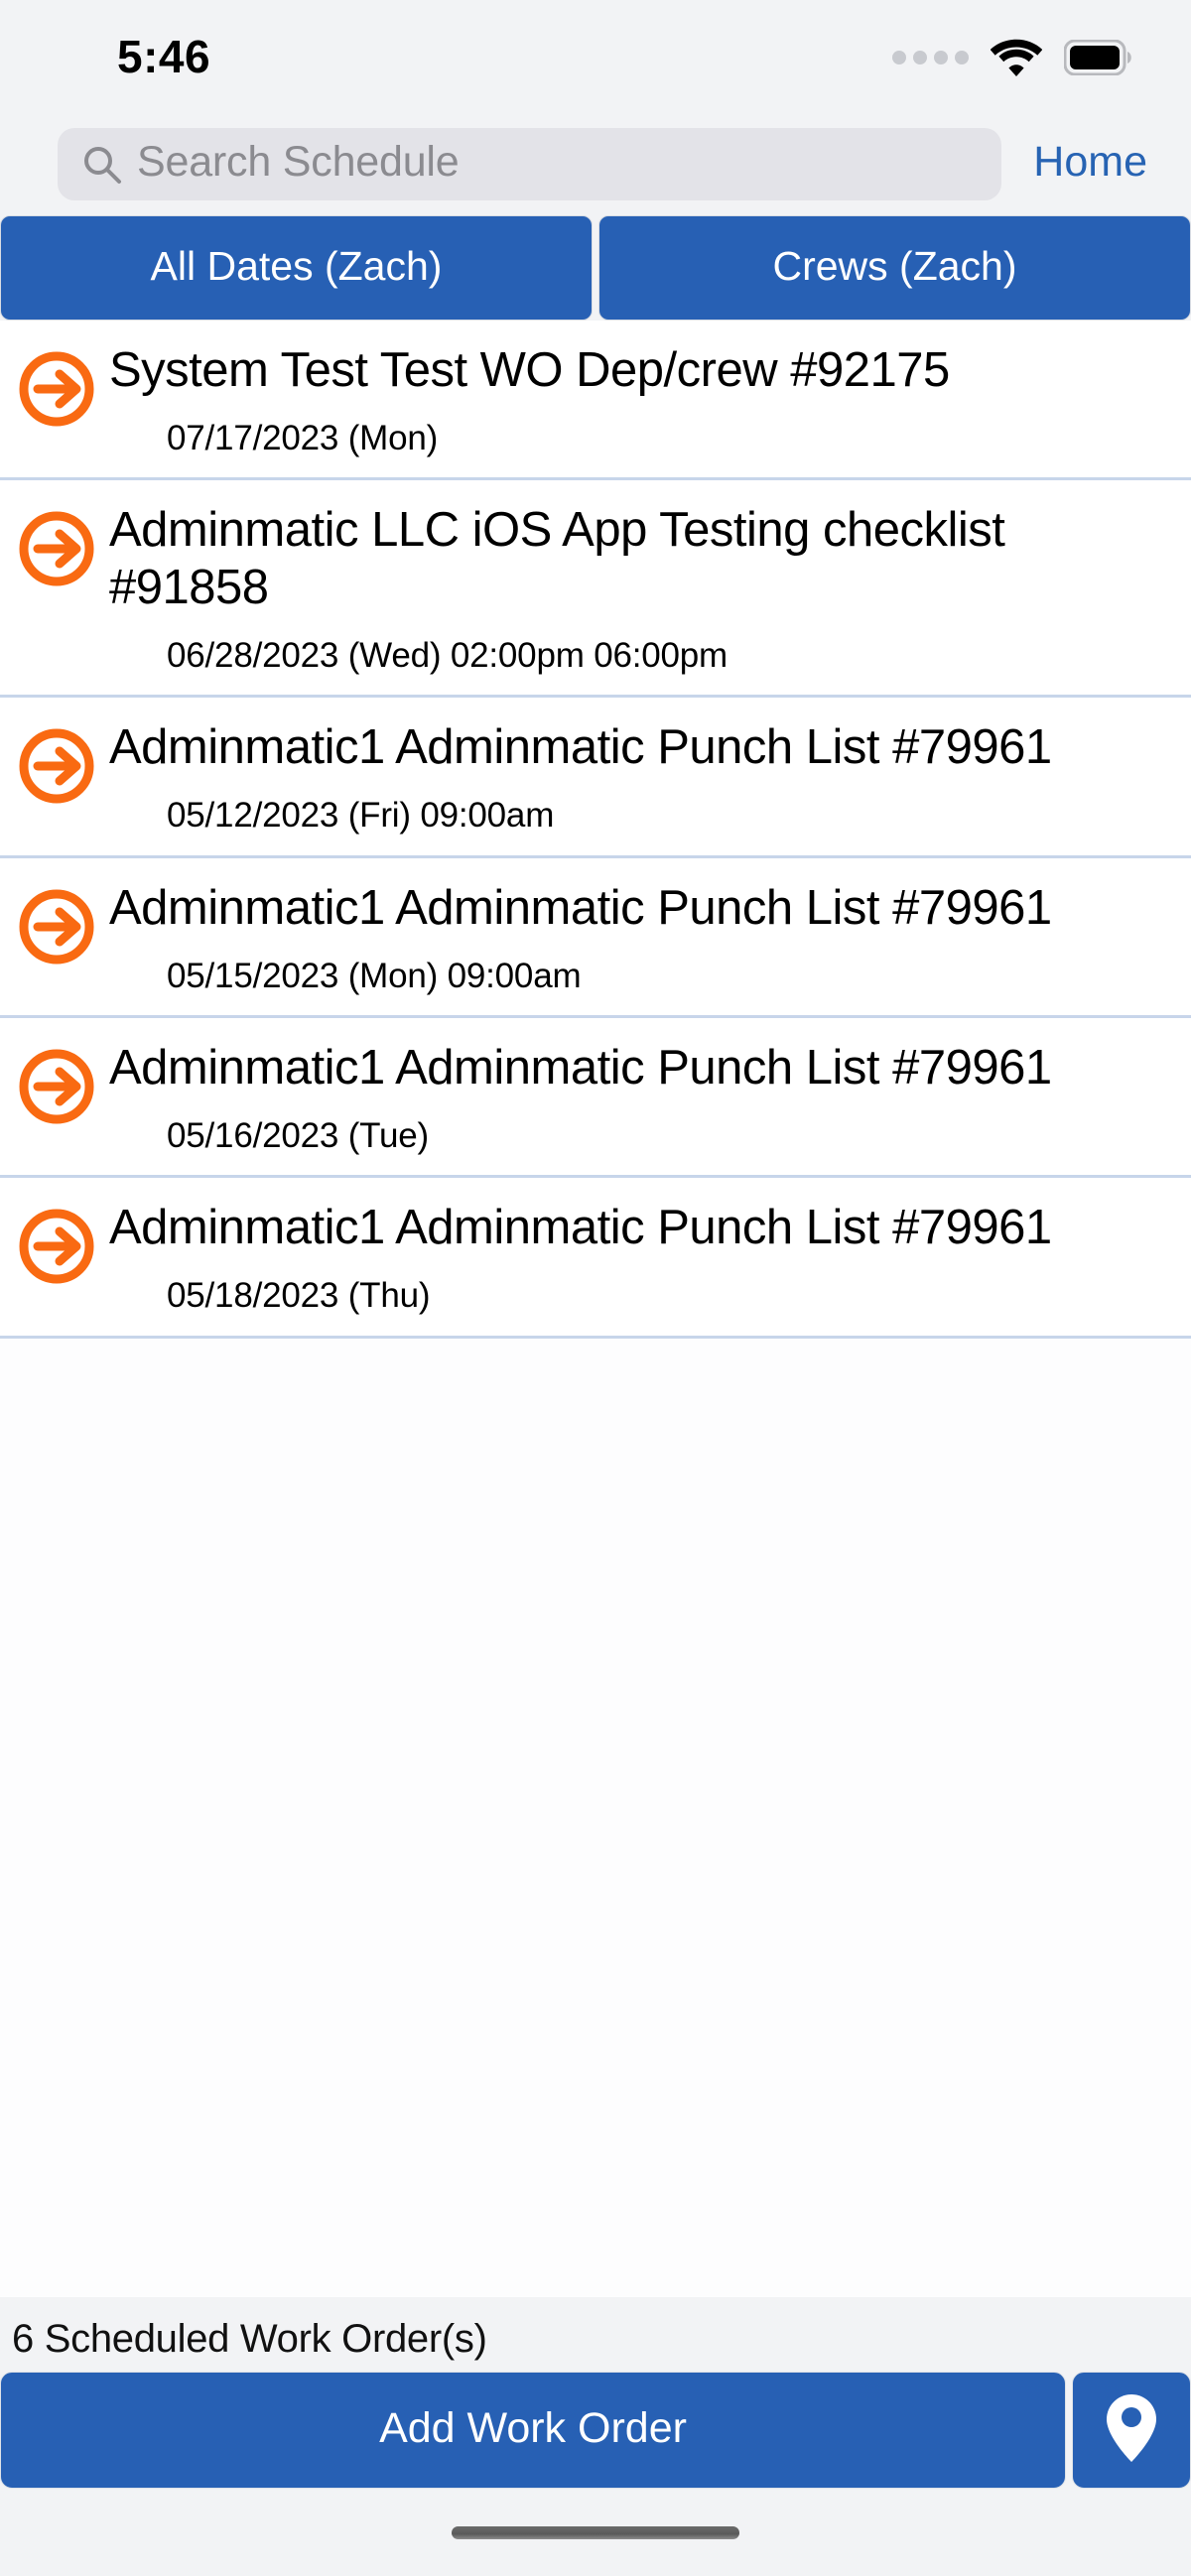 This screenshot has height=2576, width=1191. Describe the element at coordinates (250, 2339) in the screenshot. I see `scheduled-count-label: 6 Scheduled Work Order(s)` at that location.